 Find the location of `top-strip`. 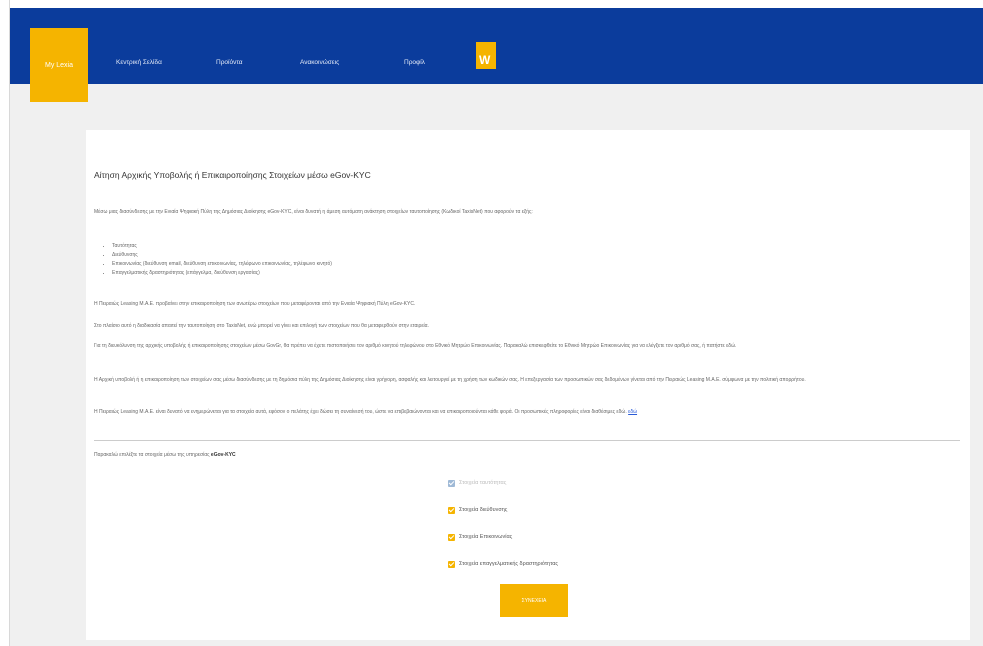

top-strip is located at coordinates (496, 4).